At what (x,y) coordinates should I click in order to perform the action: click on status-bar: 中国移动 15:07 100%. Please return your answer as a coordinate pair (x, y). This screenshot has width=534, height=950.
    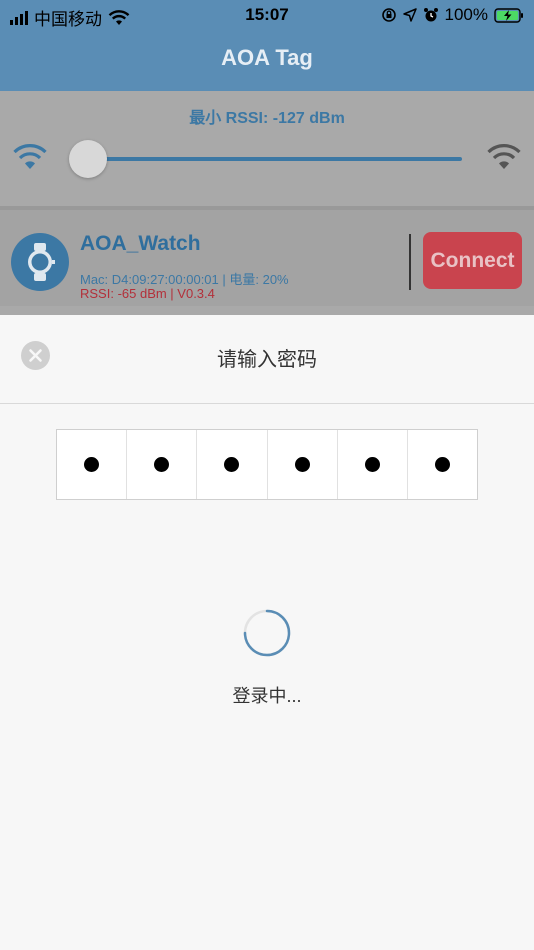
    Looking at the image, I should click on (267, 15).